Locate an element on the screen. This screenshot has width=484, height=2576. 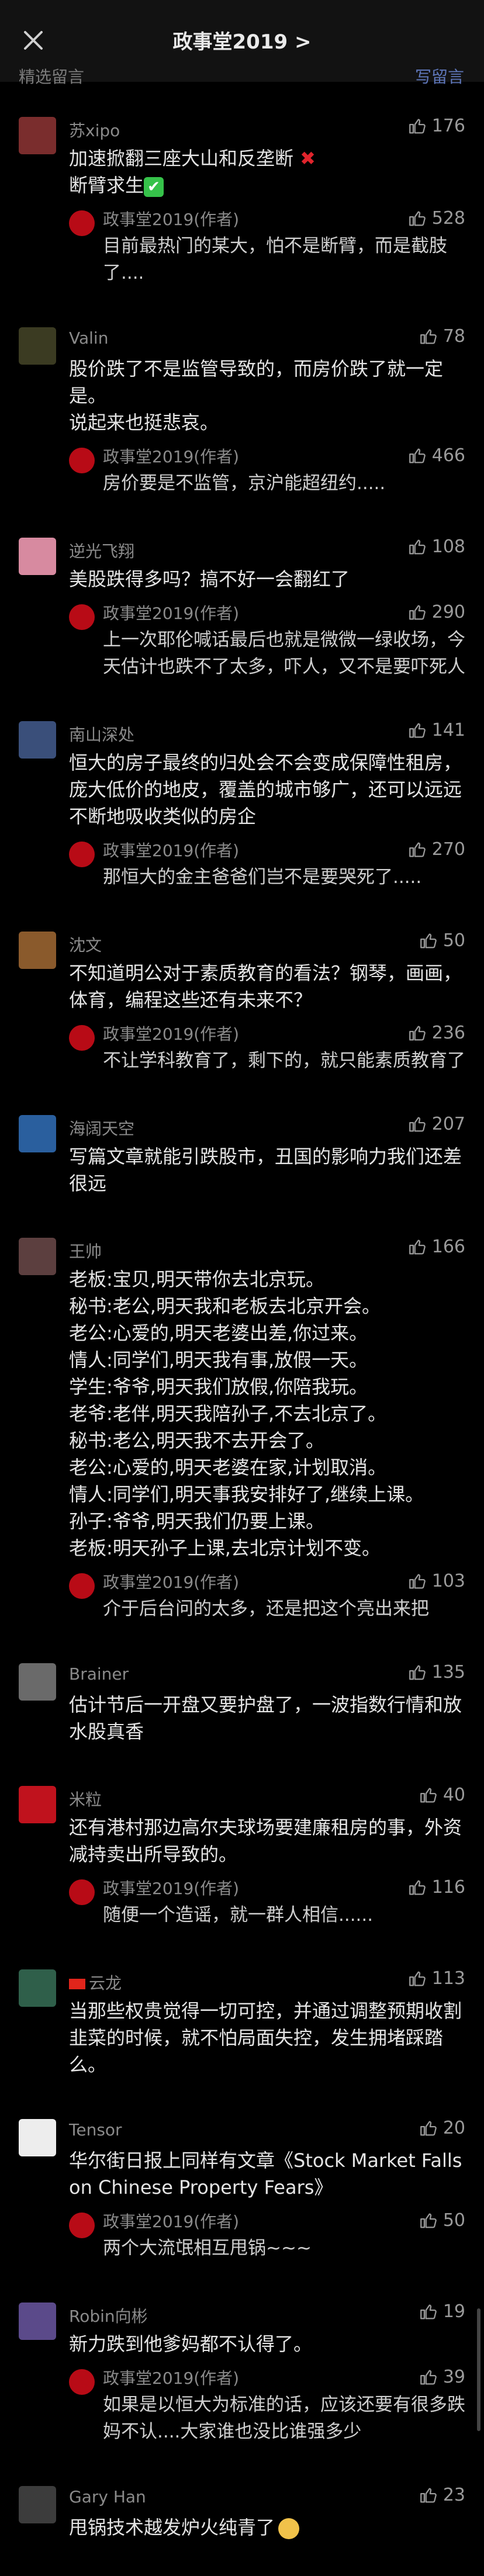
like-button: 176 is located at coordinates (436, 126).